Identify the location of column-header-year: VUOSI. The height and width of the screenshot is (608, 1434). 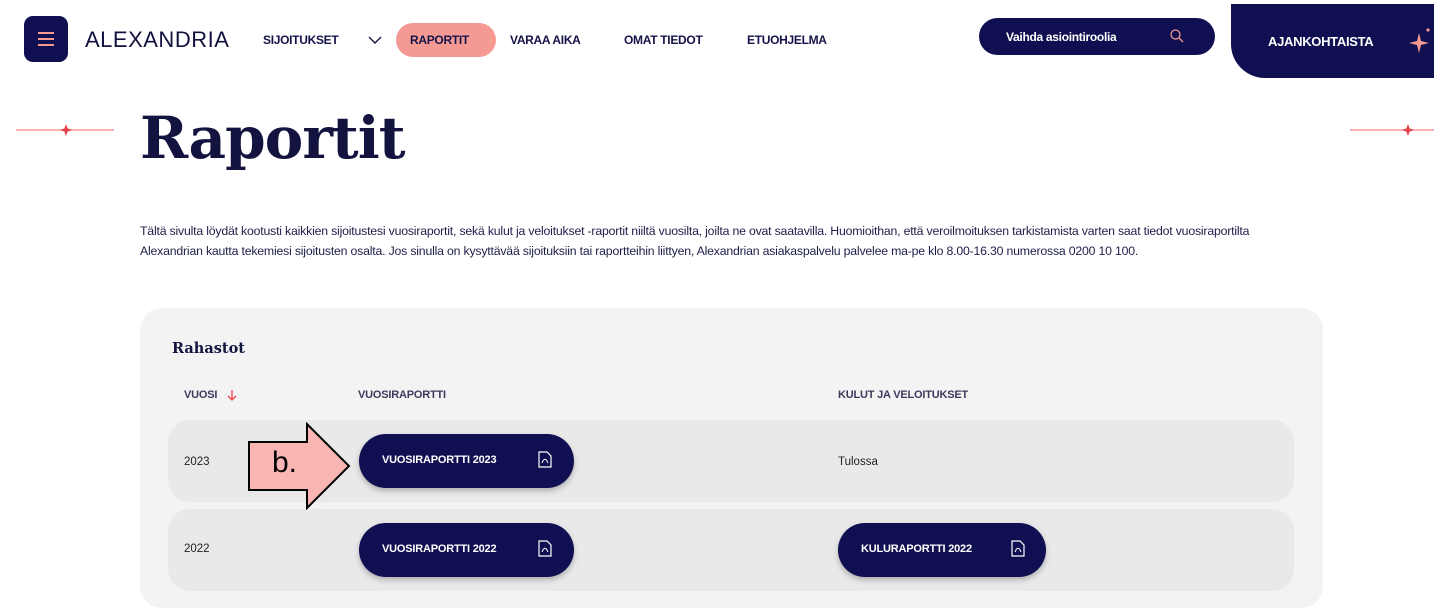
(200, 395).